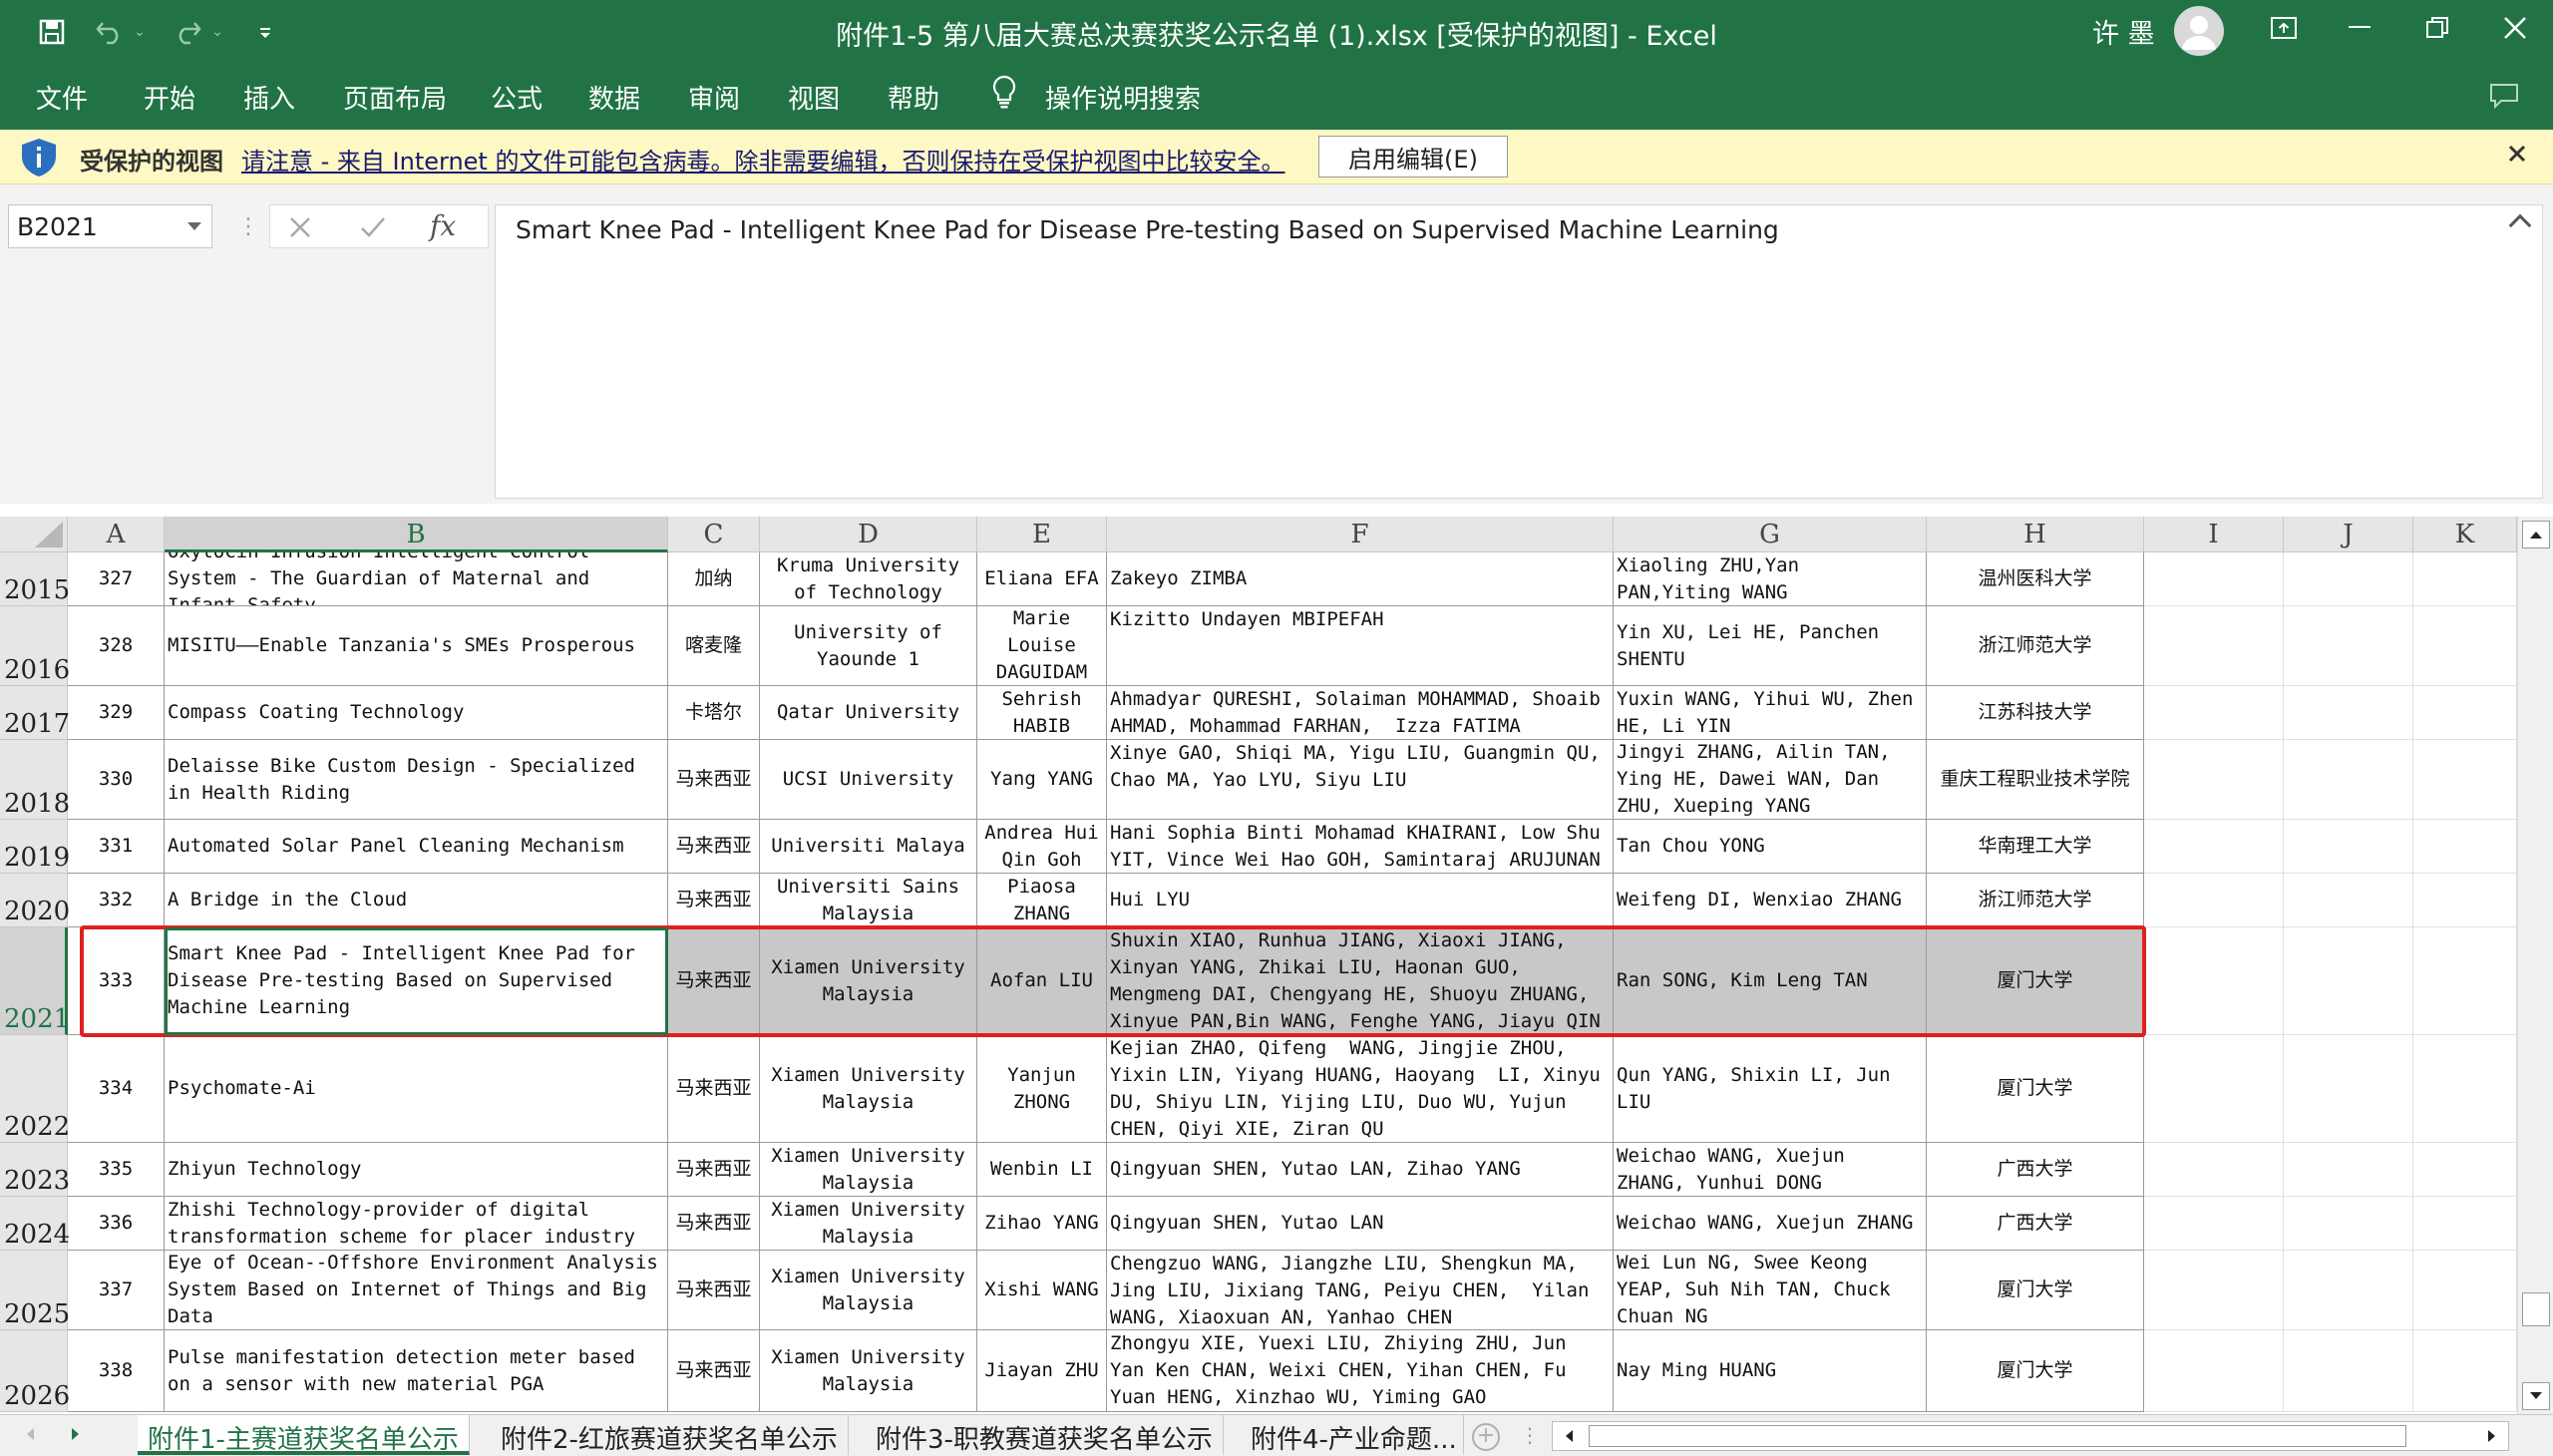 Image resolution: width=2553 pixels, height=1456 pixels. Describe the element at coordinates (1771, 579) in the screenshot. I see `cell-g-2015: Xiaoling ZHU,Yan PAN,Yiting WANG` at that location.